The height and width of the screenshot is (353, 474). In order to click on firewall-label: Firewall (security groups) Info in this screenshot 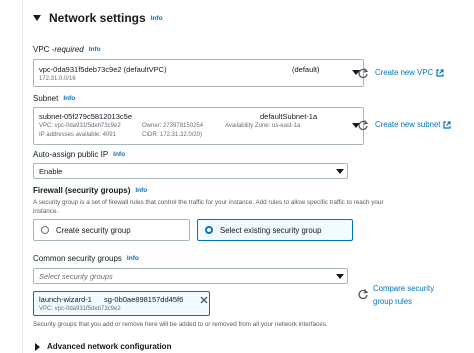, I will do `click(90, 190)`.